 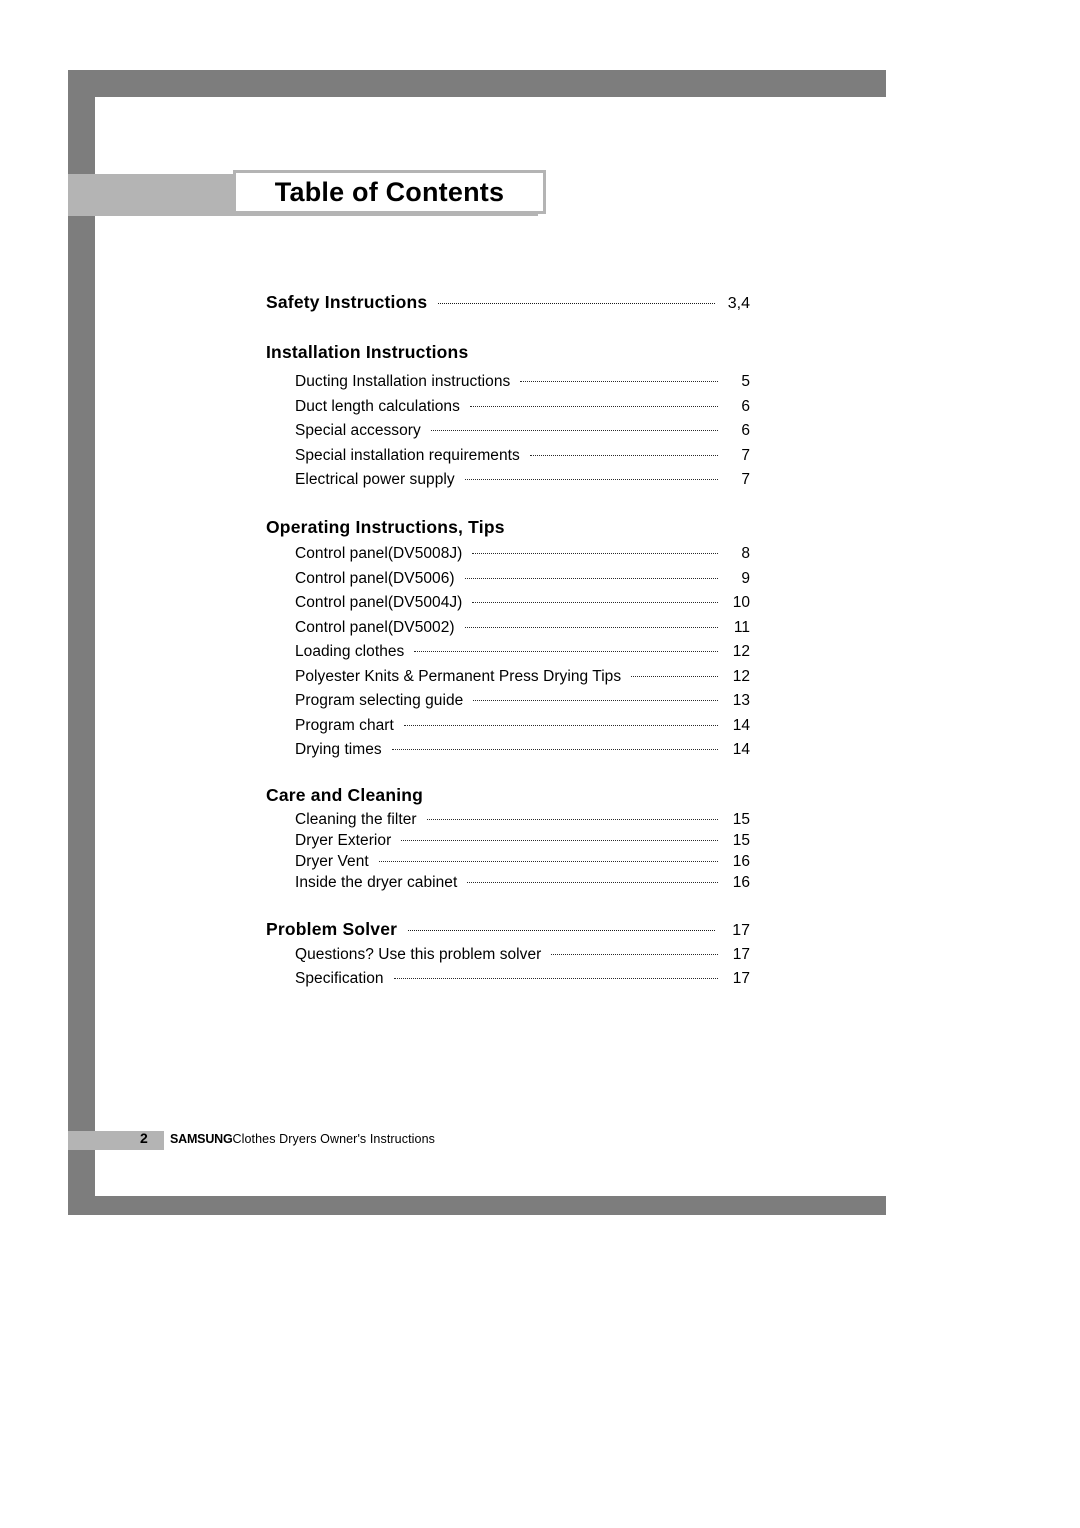 I want to click on toc-entry: Loading clothes 12, so click(x=522, y=652).